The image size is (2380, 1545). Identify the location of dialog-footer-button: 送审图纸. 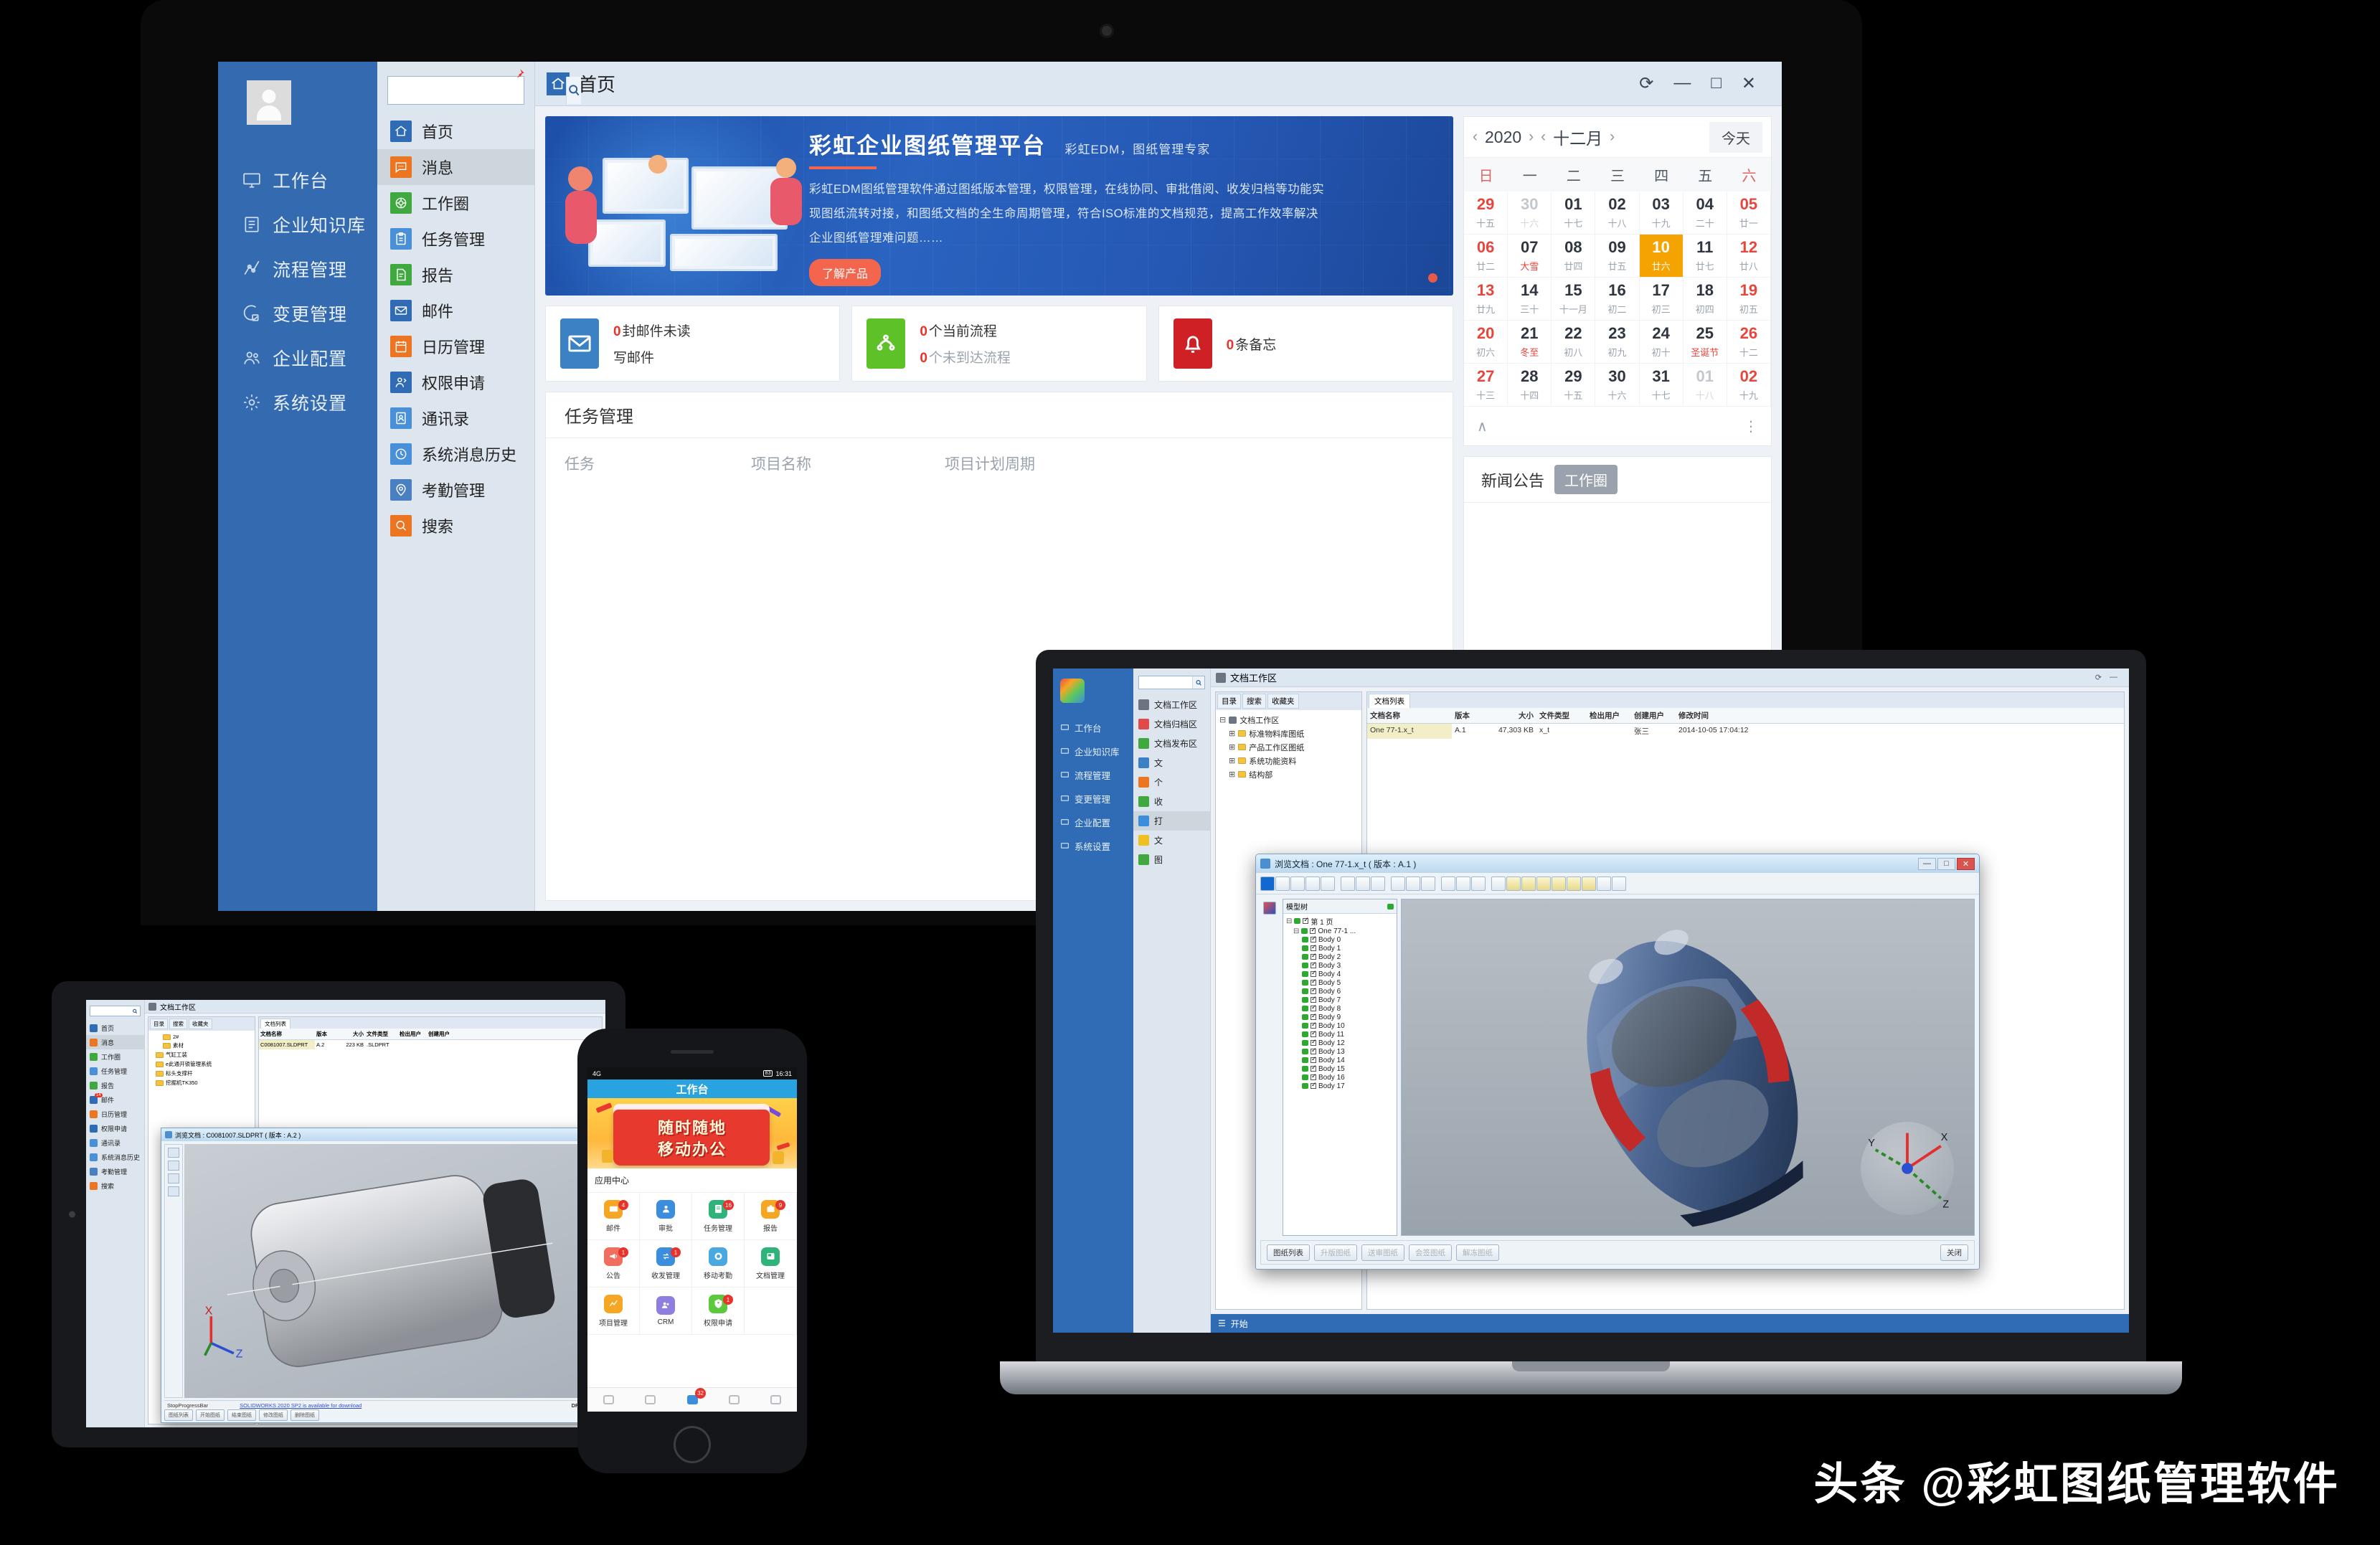
(1382, 1252).